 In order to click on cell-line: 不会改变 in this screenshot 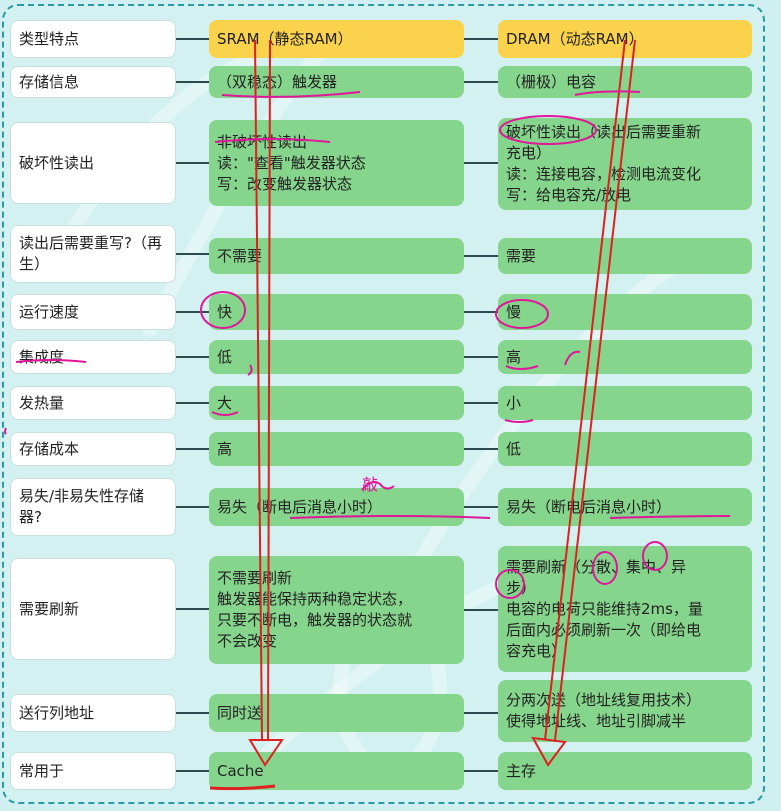, I will do `click(247, 641)`.